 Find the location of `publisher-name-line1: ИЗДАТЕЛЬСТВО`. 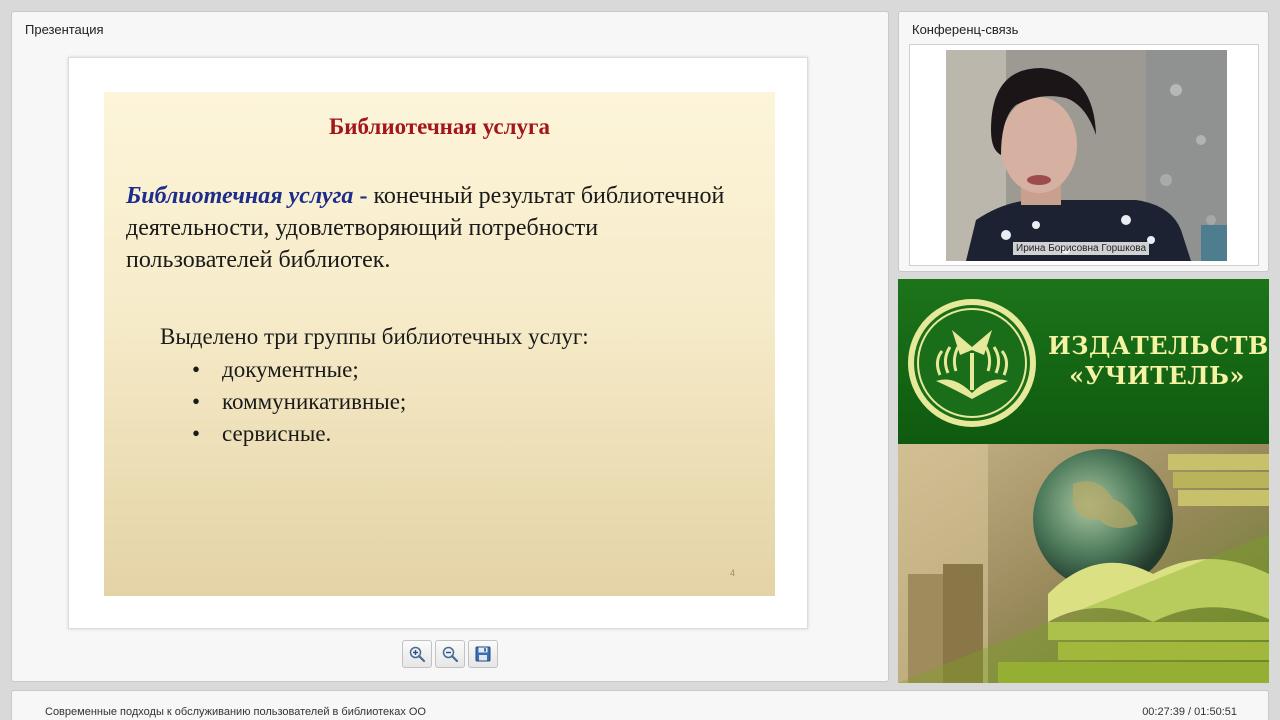

publisher-name-line1: ИЗДАТЕЛЬСТВО is located at coordinates (1158, 345).